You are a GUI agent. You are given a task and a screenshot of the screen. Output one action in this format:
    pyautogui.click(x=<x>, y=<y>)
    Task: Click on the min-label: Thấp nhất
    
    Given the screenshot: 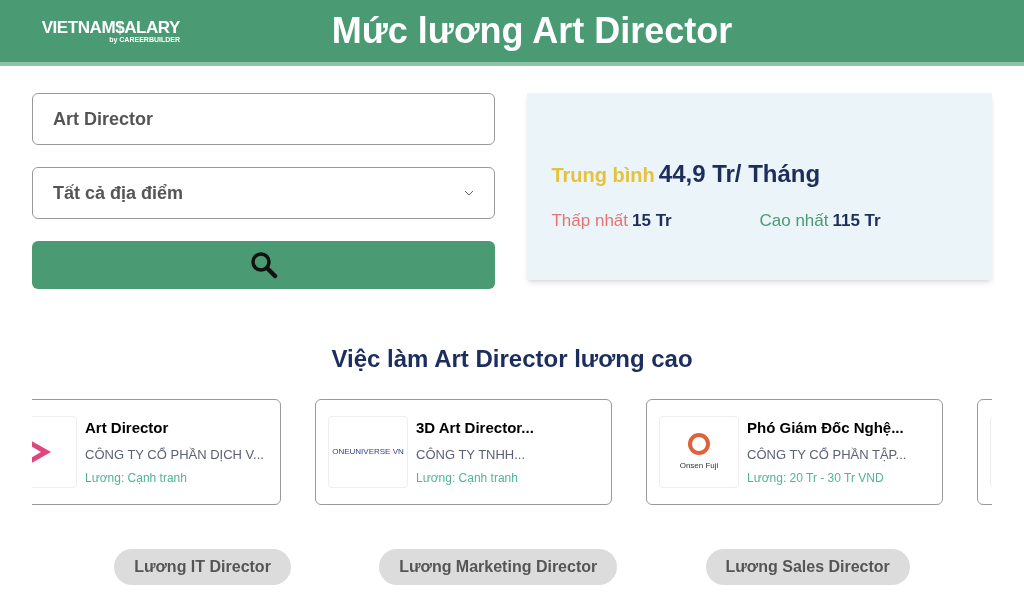 What is the action you would take?
    pyautogui.click(x=590, y=220)
    